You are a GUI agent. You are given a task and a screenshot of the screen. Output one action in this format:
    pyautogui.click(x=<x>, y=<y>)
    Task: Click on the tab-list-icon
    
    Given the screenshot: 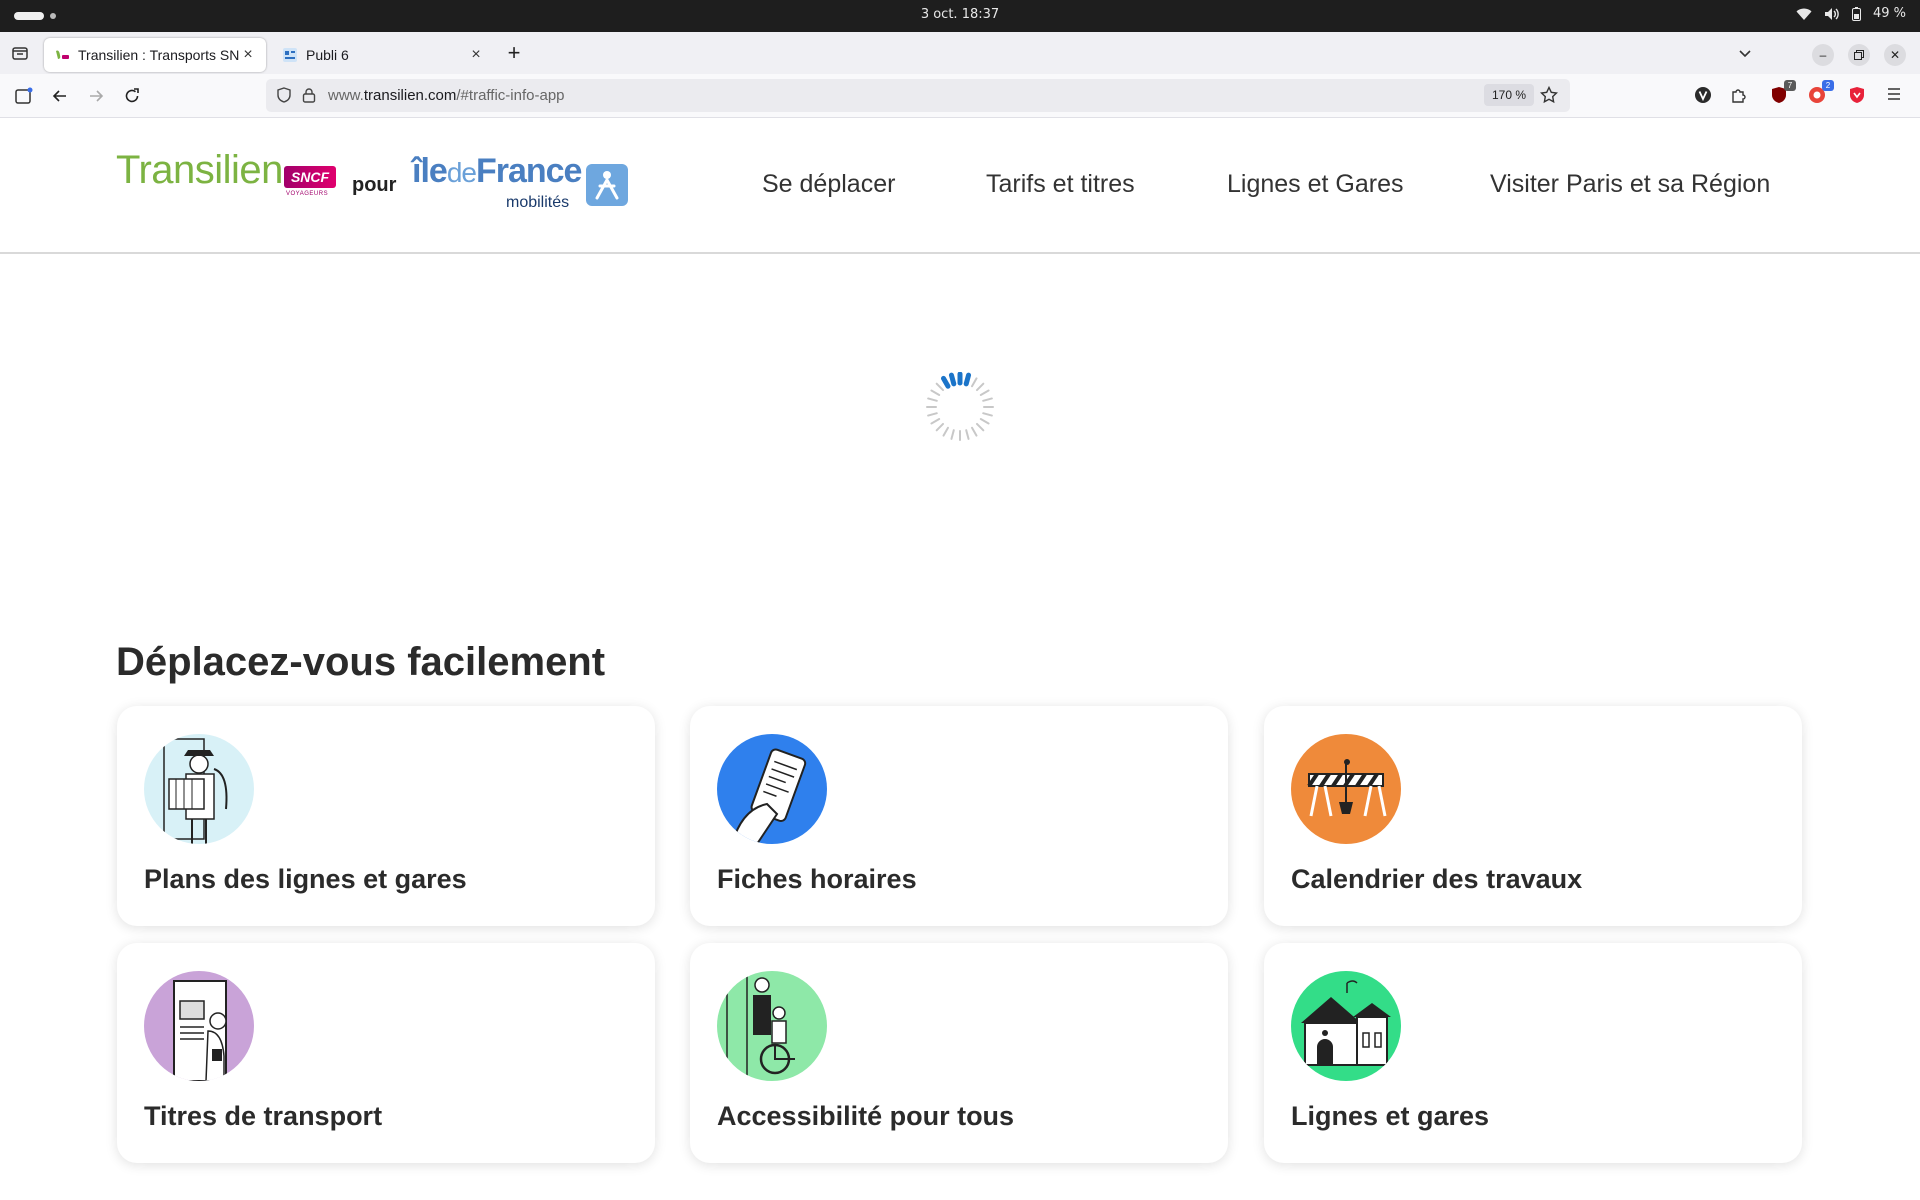 What is the action you would take?
    pyautogui.click(x=20, y=53)
    